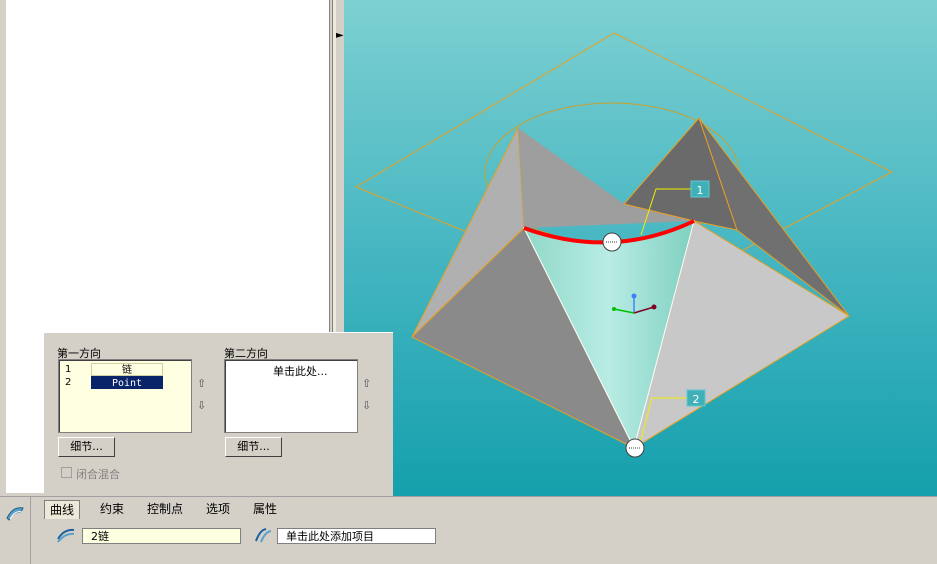 The height and width of the screenshot is (564, 937). Describe the element at coordinates (263, 535) in the screenshot. I see `second-direction-icon` at that location.